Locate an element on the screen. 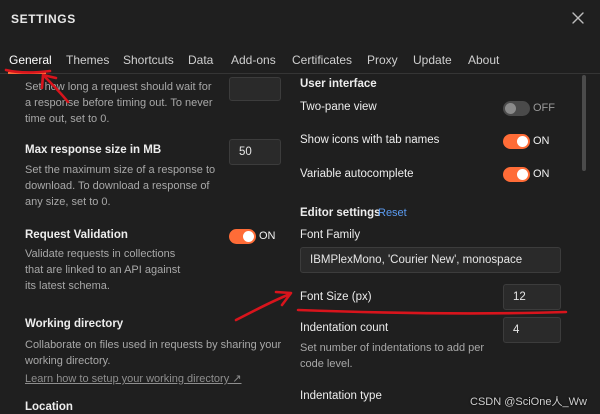 The height and width of the screenshot is (414, 600). indentation-type-label: Indentation type is located at coordinates (341, 396).